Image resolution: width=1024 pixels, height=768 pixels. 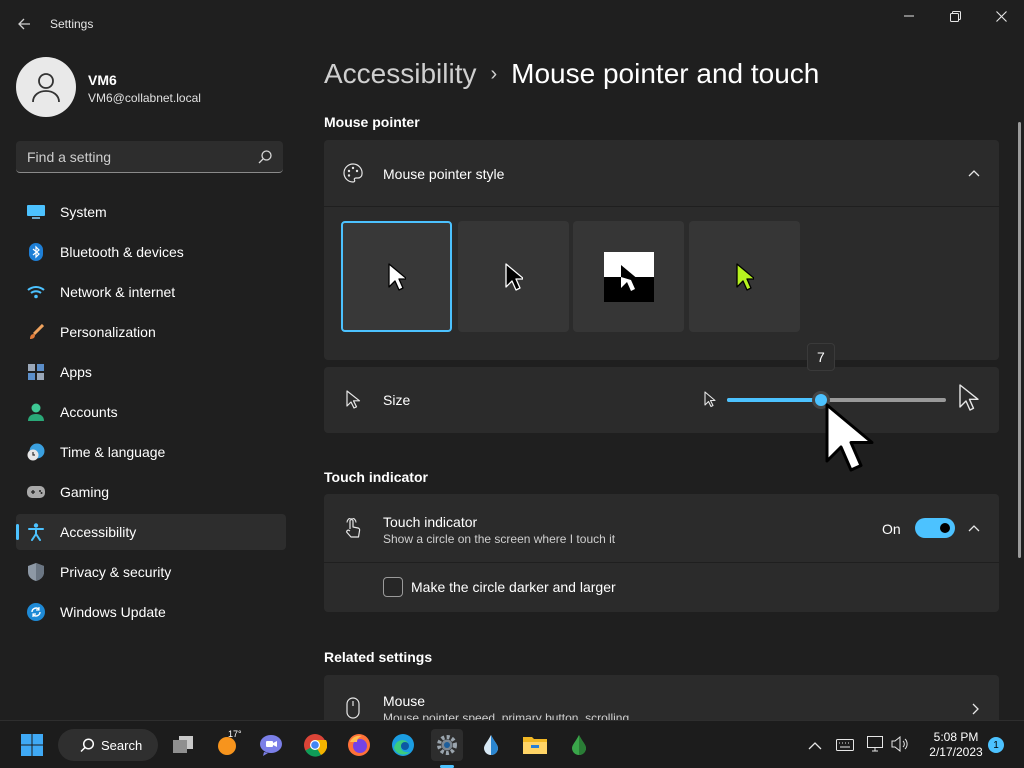 I want to click on green-drop-icon, so click(x=579, y=745).